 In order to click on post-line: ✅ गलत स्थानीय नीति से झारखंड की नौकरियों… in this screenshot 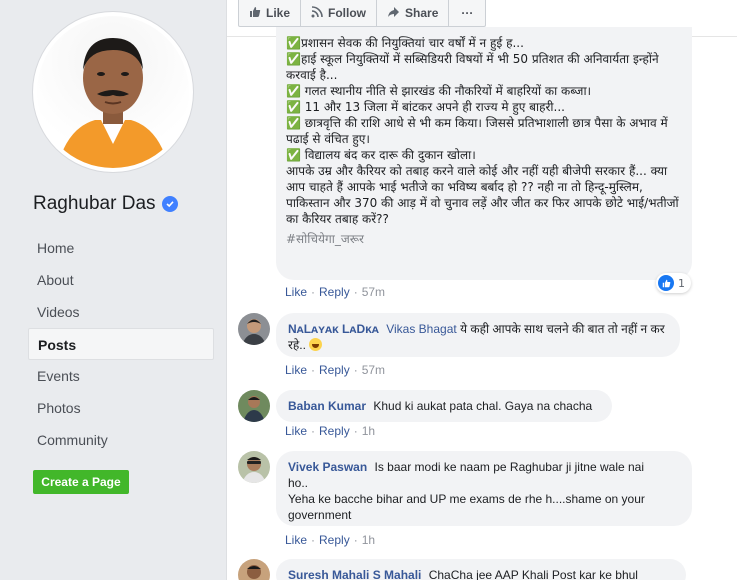, I will do `click(439, 91)`.